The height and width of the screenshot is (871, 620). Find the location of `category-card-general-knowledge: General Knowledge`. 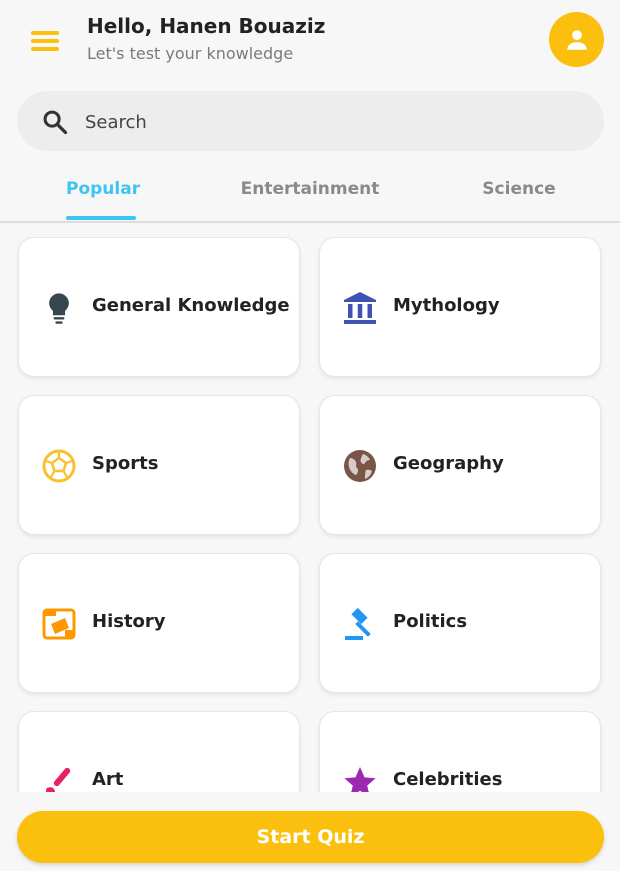

category-card-general-knowledge: General Knowledge is located at coordinates (159, 307).